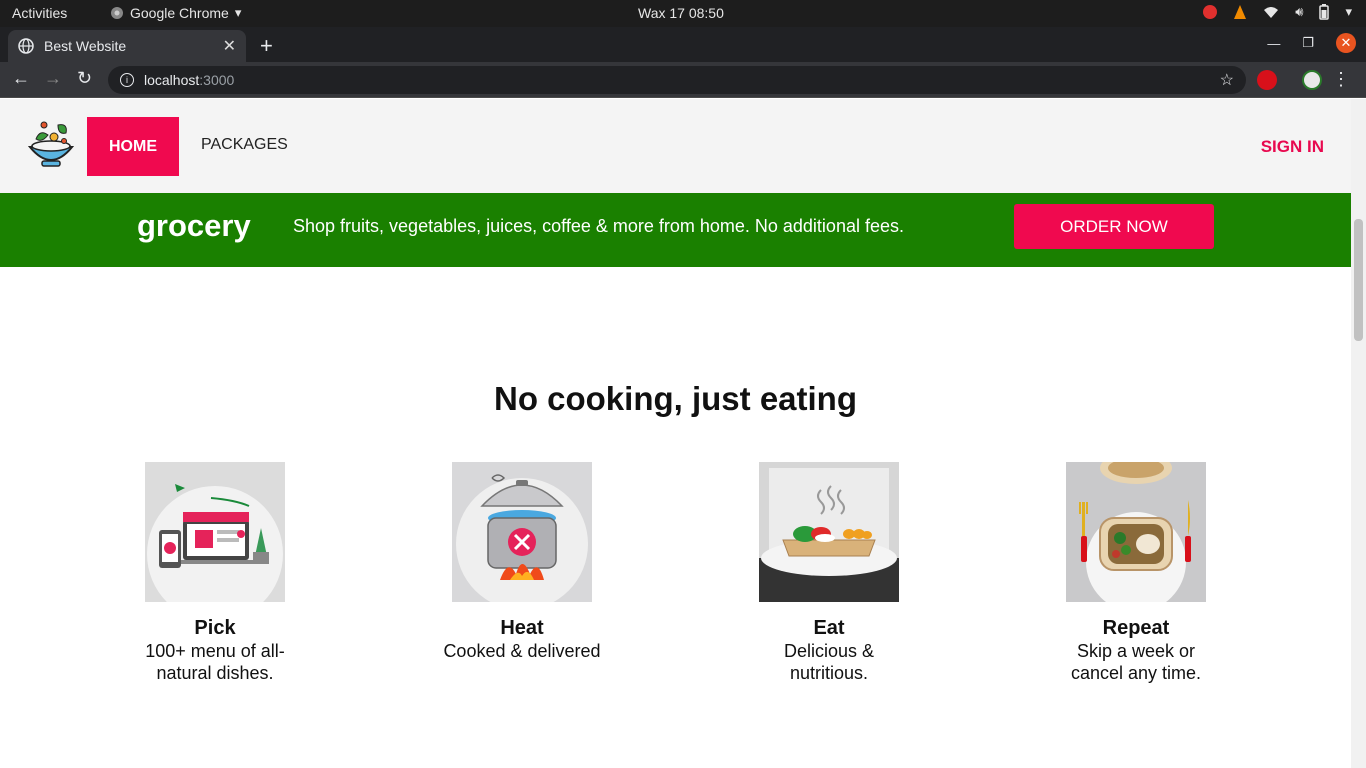  I want to click on meal-box-illustration, so click(1136, 532).